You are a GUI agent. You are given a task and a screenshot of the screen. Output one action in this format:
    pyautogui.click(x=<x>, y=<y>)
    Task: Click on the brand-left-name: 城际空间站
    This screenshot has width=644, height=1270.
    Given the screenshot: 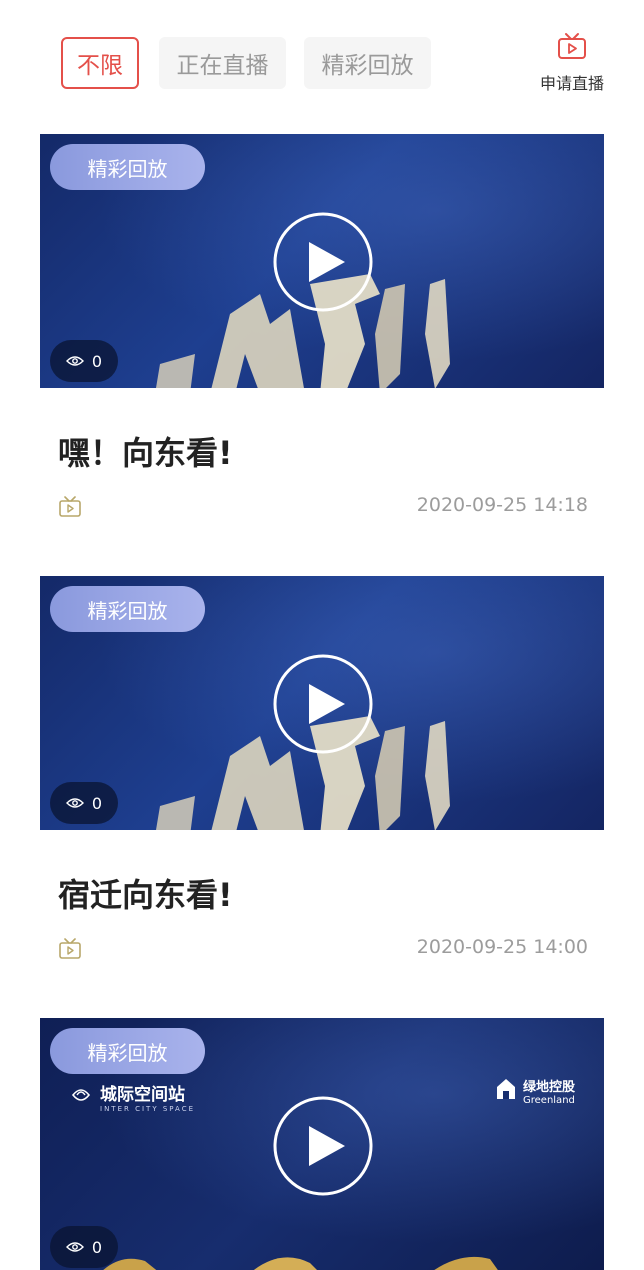 What is the action you would take?
    pyautogui.click(x=142, y=1095)
    